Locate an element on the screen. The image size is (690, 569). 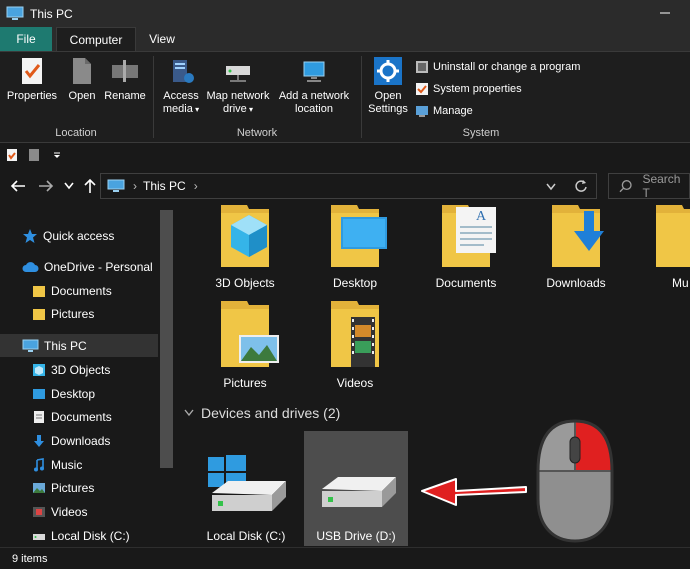
sidebar-item-quick-access: Quick access is located at coordinates (79, 235).